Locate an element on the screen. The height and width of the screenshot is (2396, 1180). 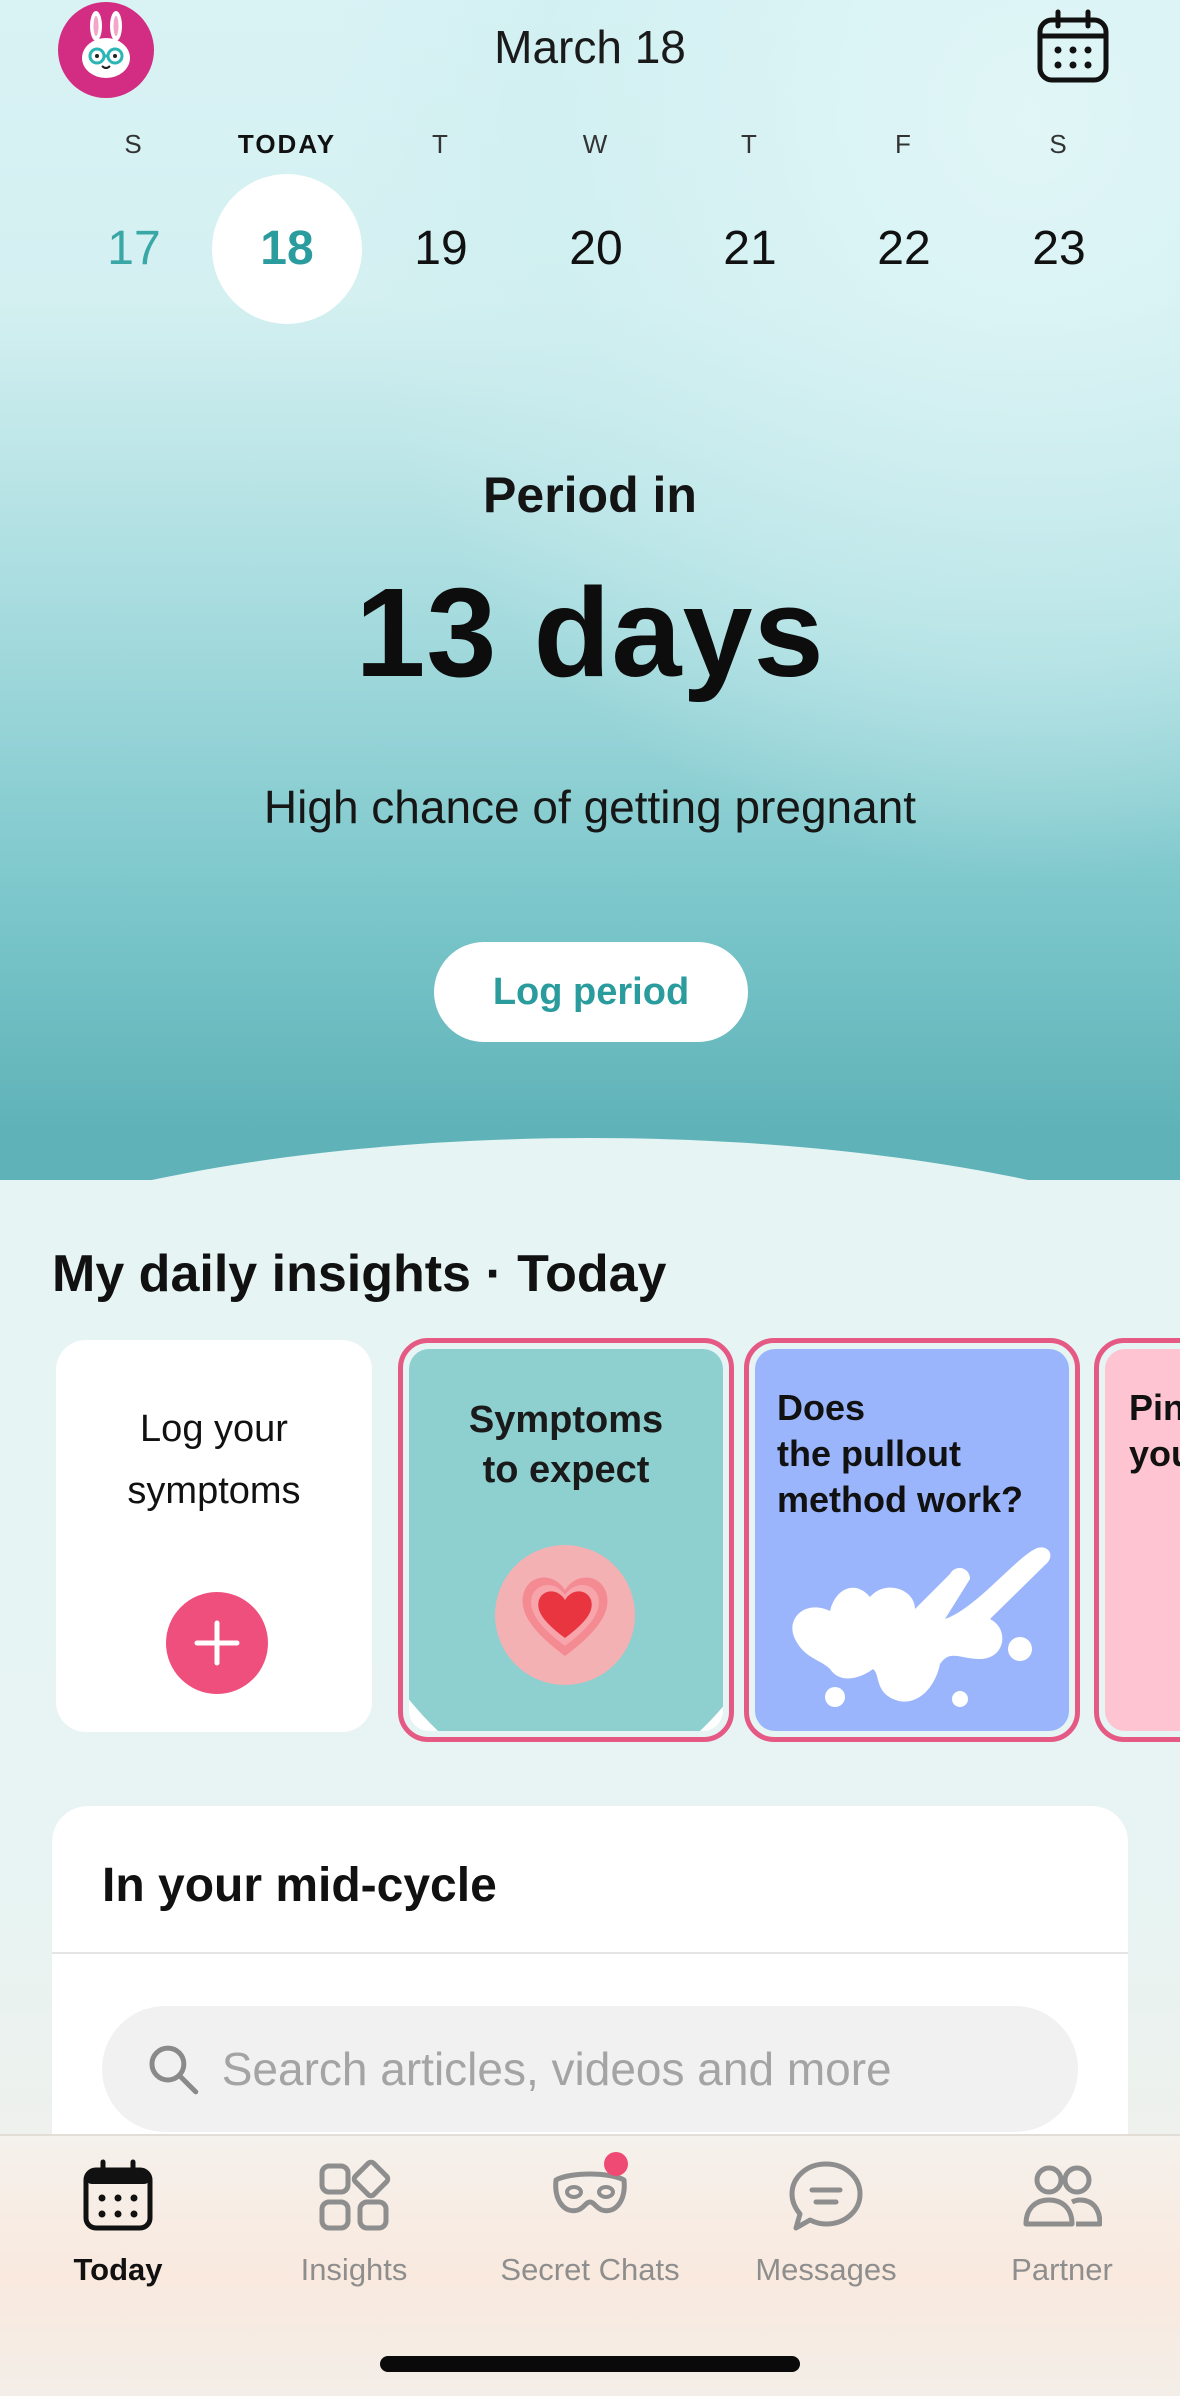
period-label: Period in is located at coordinates (590, 495).